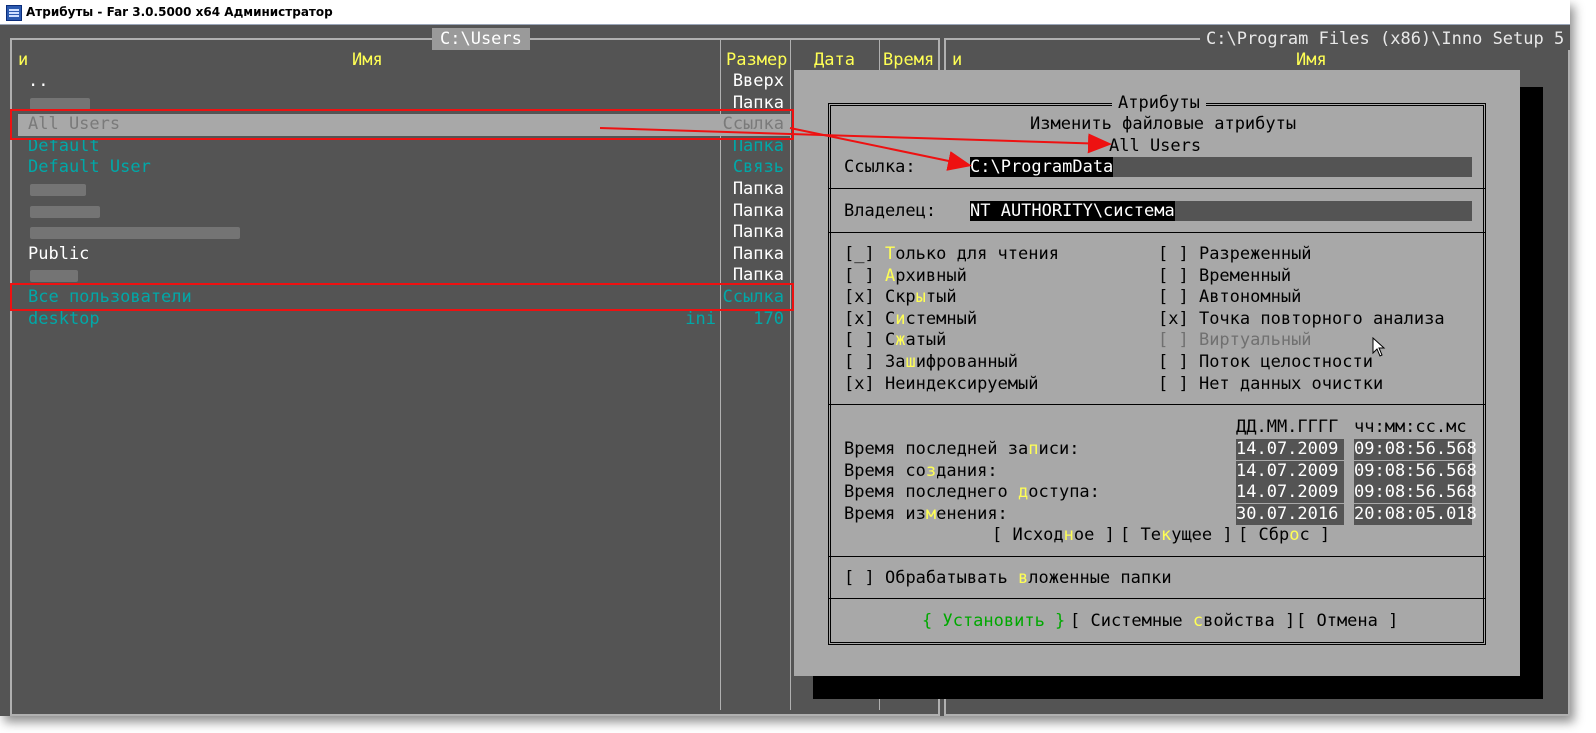 Image resolution: width=1596 pixels, height=733 pixels. Describe the element at coordinates (1379, 347) in the screenshot. I see `mouse-cursor-icon` at that location.